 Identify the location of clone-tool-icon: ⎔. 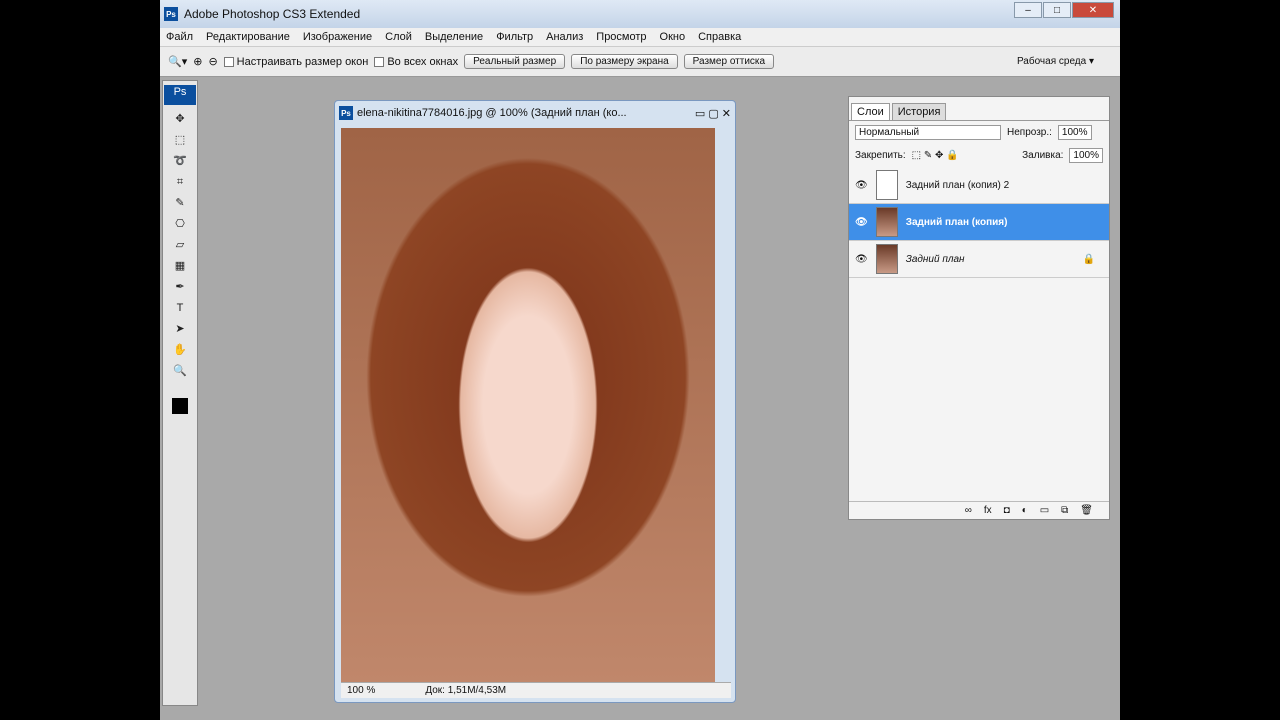
(180, 224).